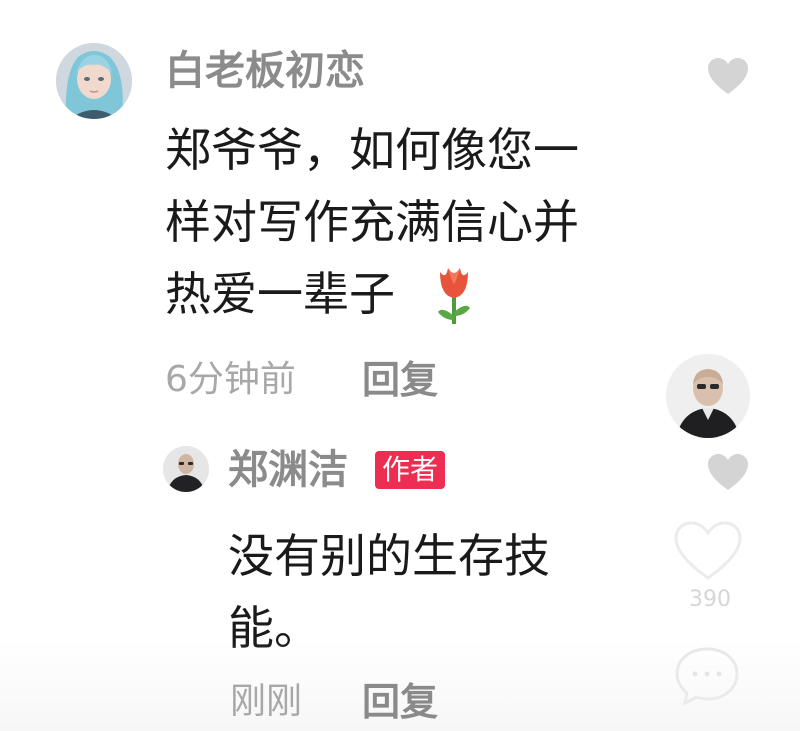  What do you see at coordinates (265, 71) in the screenshot?
I see `commenter-username: 白老板初恋` at bounding box center [265, 71].